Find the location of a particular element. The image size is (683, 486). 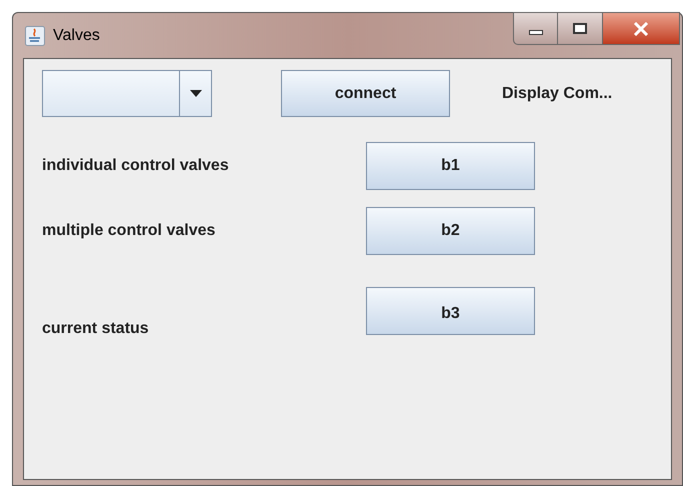

minimize-button is located at coordinates (535, 28).